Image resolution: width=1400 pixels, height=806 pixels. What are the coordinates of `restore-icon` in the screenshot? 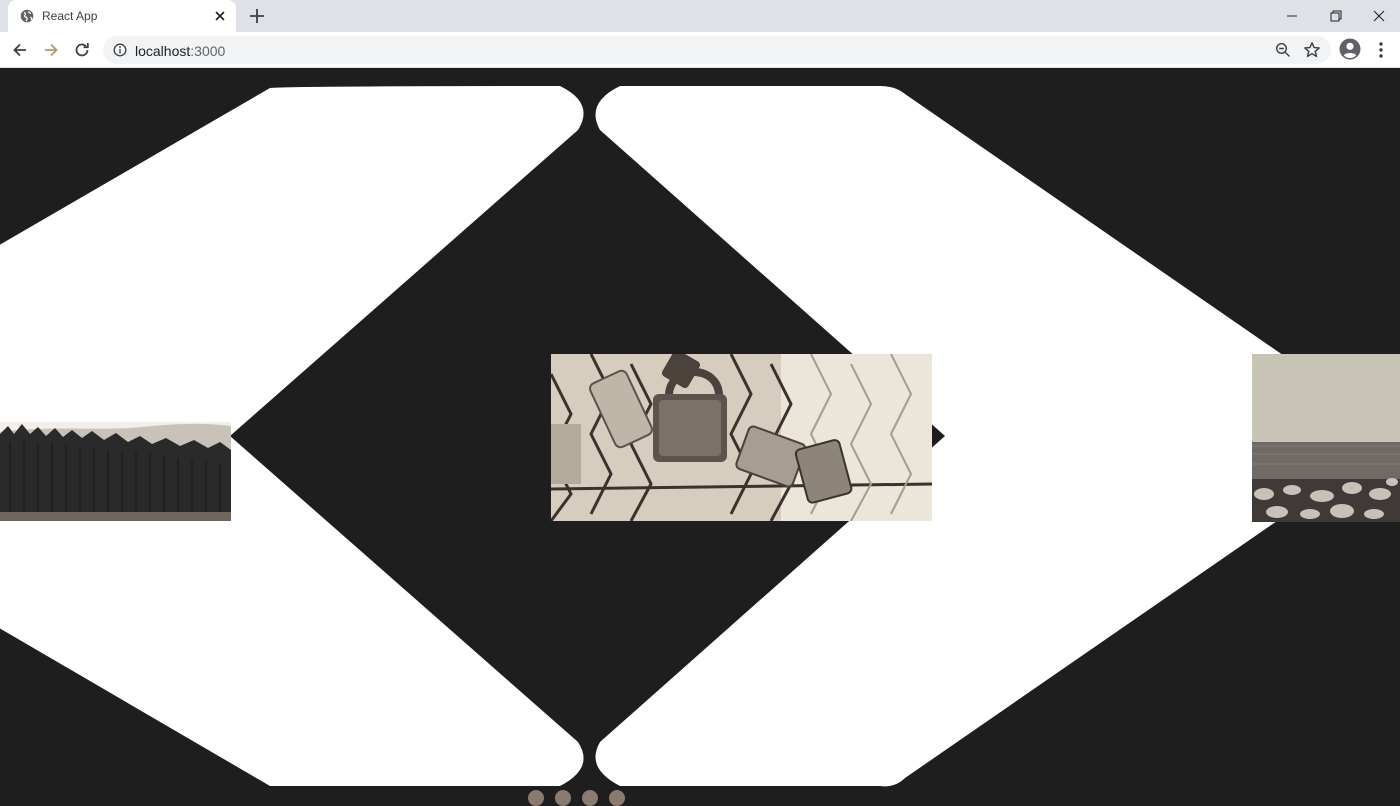 It's located at (1336, 16).